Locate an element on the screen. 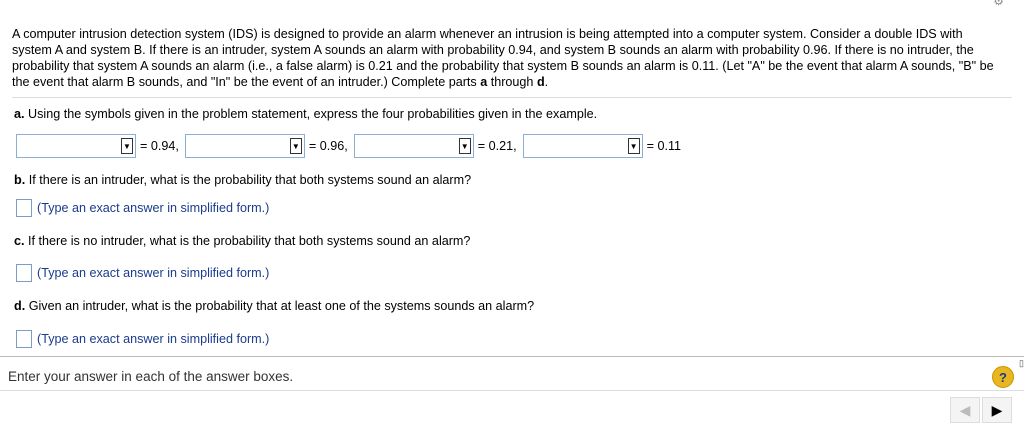 The height and width of the screenshot is (430, 1024). gear-icon: ⚙ is located at coordinates (998, 4).